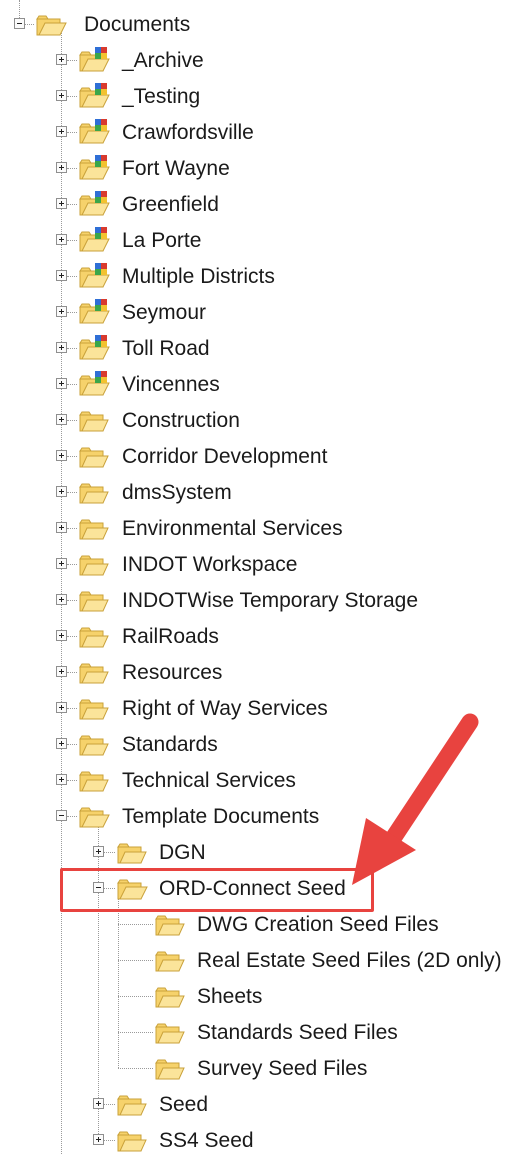 This screenshot has width=521, height=1161. I want to click on tree-node-real-estate-seed-files-2d-only: Real Estate Seed Files (2D only), so click(260, 961).